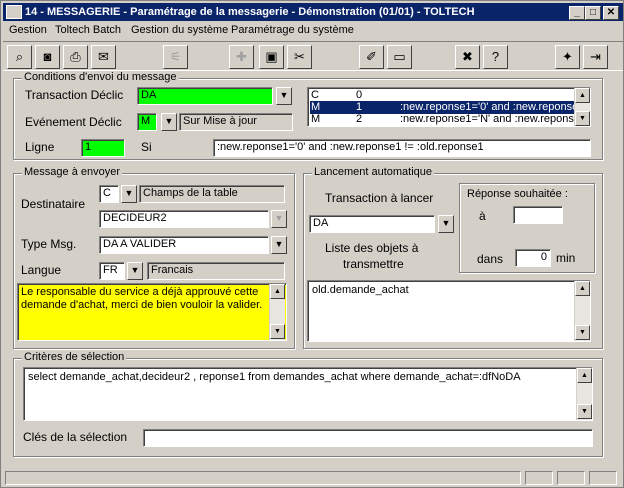 This screenshot has width=624, height=488. Describe the element at coordinates (373, 264) in the screenshot. I see `objects-label-line2: transmettre` at that location.